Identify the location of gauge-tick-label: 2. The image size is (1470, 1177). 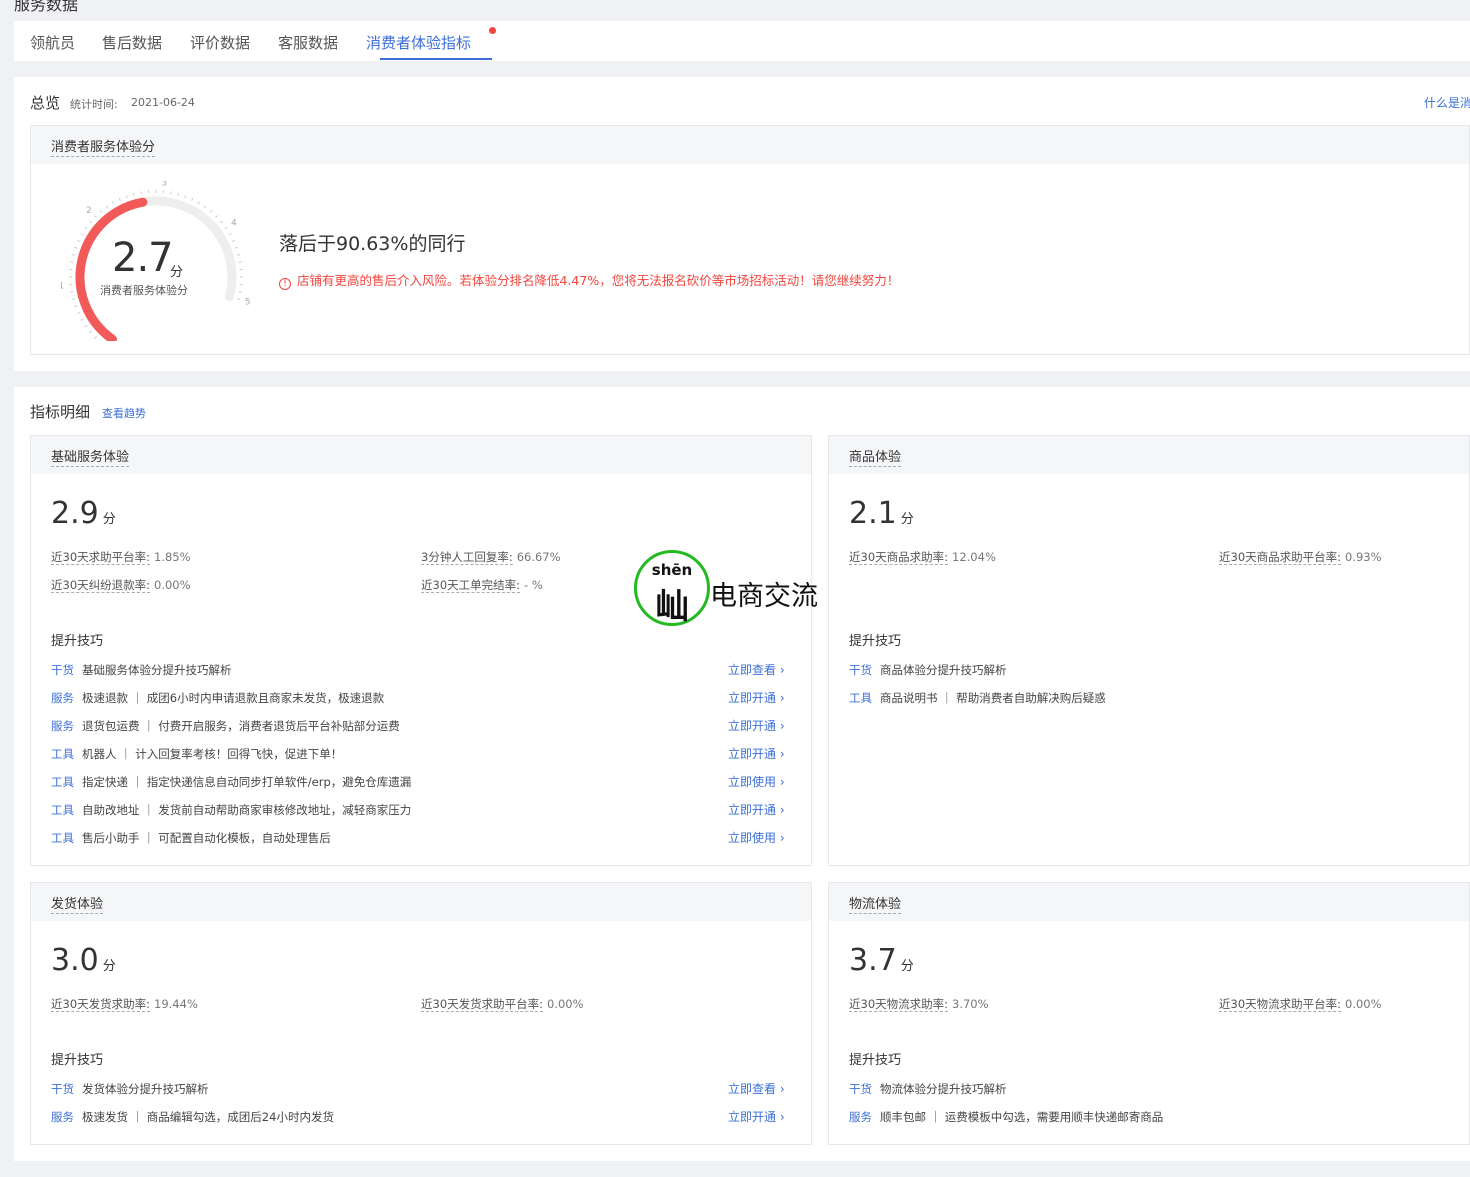
(89, 211).